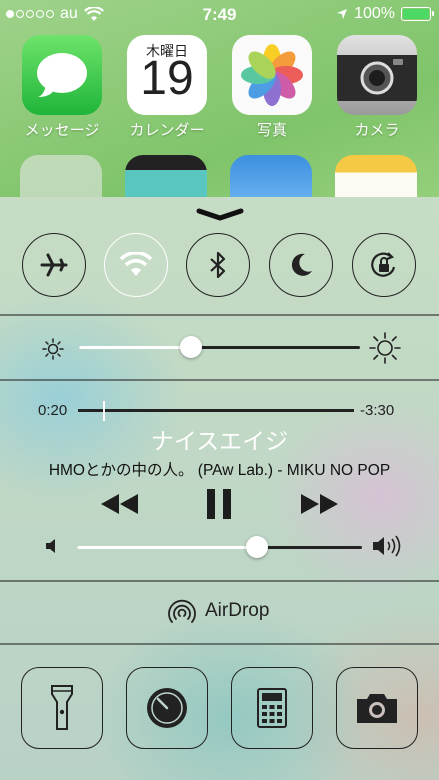  I want to click on messages-icon, so click(62, 75).